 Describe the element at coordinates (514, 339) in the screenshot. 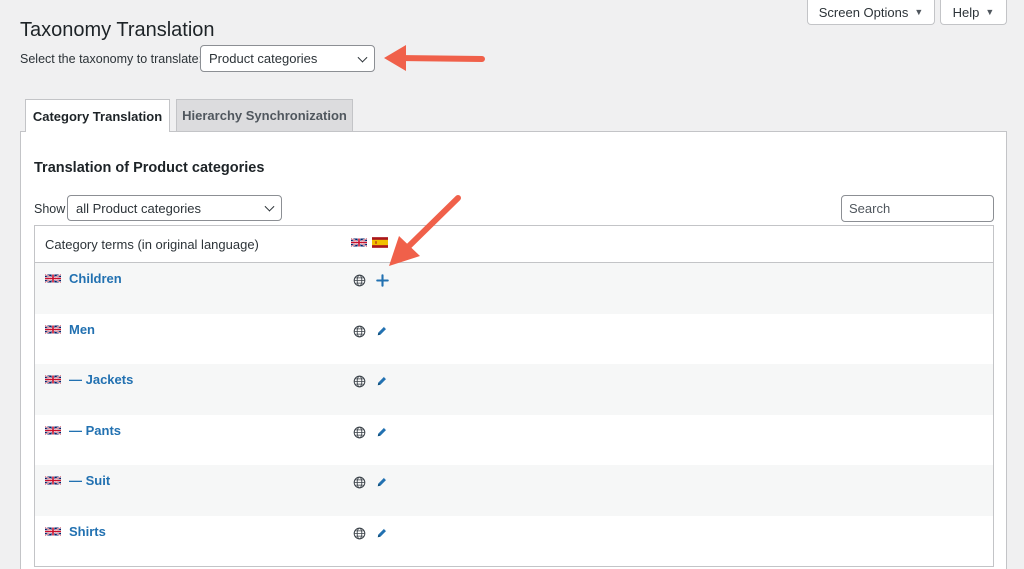

I see `table-row: Men` at that location.